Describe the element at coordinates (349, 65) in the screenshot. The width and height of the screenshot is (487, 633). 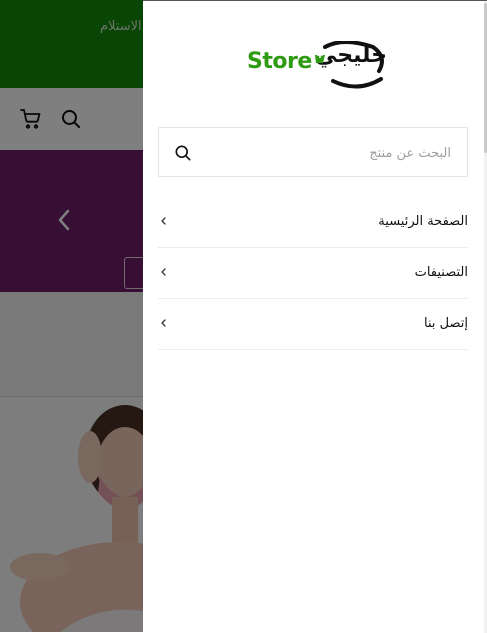
I see `logo-swoosh-icon` at that location.